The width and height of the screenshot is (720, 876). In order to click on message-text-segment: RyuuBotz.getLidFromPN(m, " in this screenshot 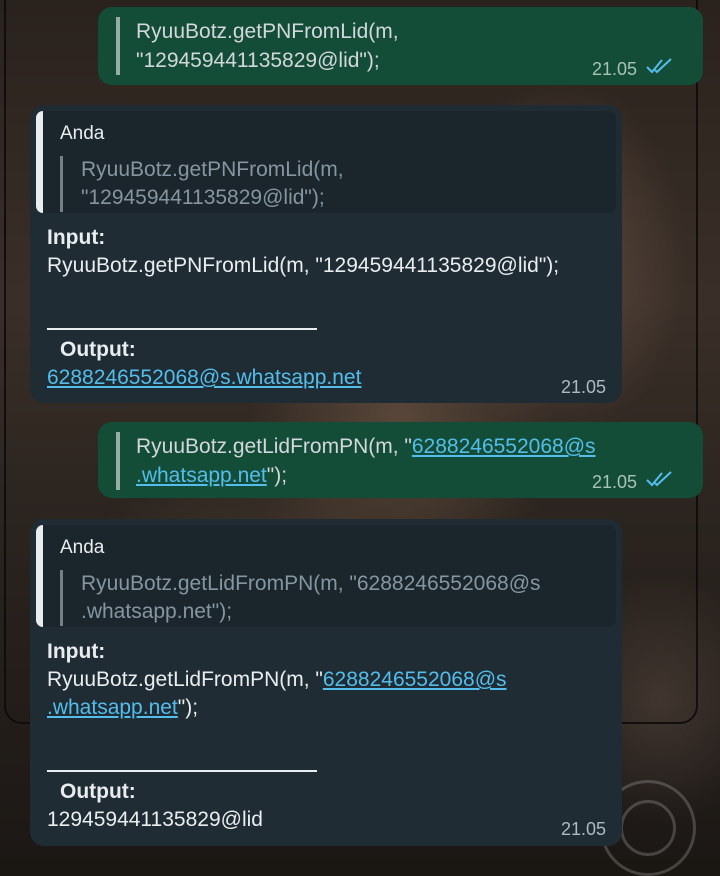, I will do `click(274, 446)`.